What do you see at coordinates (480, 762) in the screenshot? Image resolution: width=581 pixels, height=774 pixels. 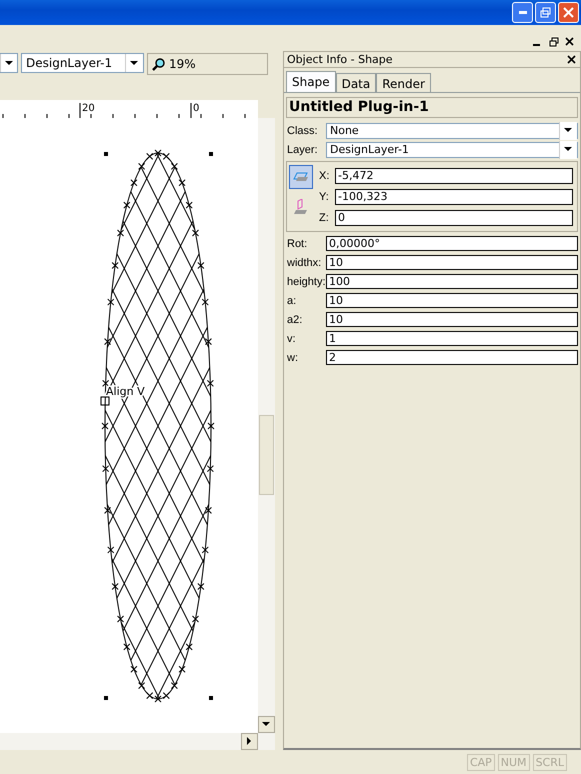 I see `status-indicator: CAP` at bounding box center [480, 762].